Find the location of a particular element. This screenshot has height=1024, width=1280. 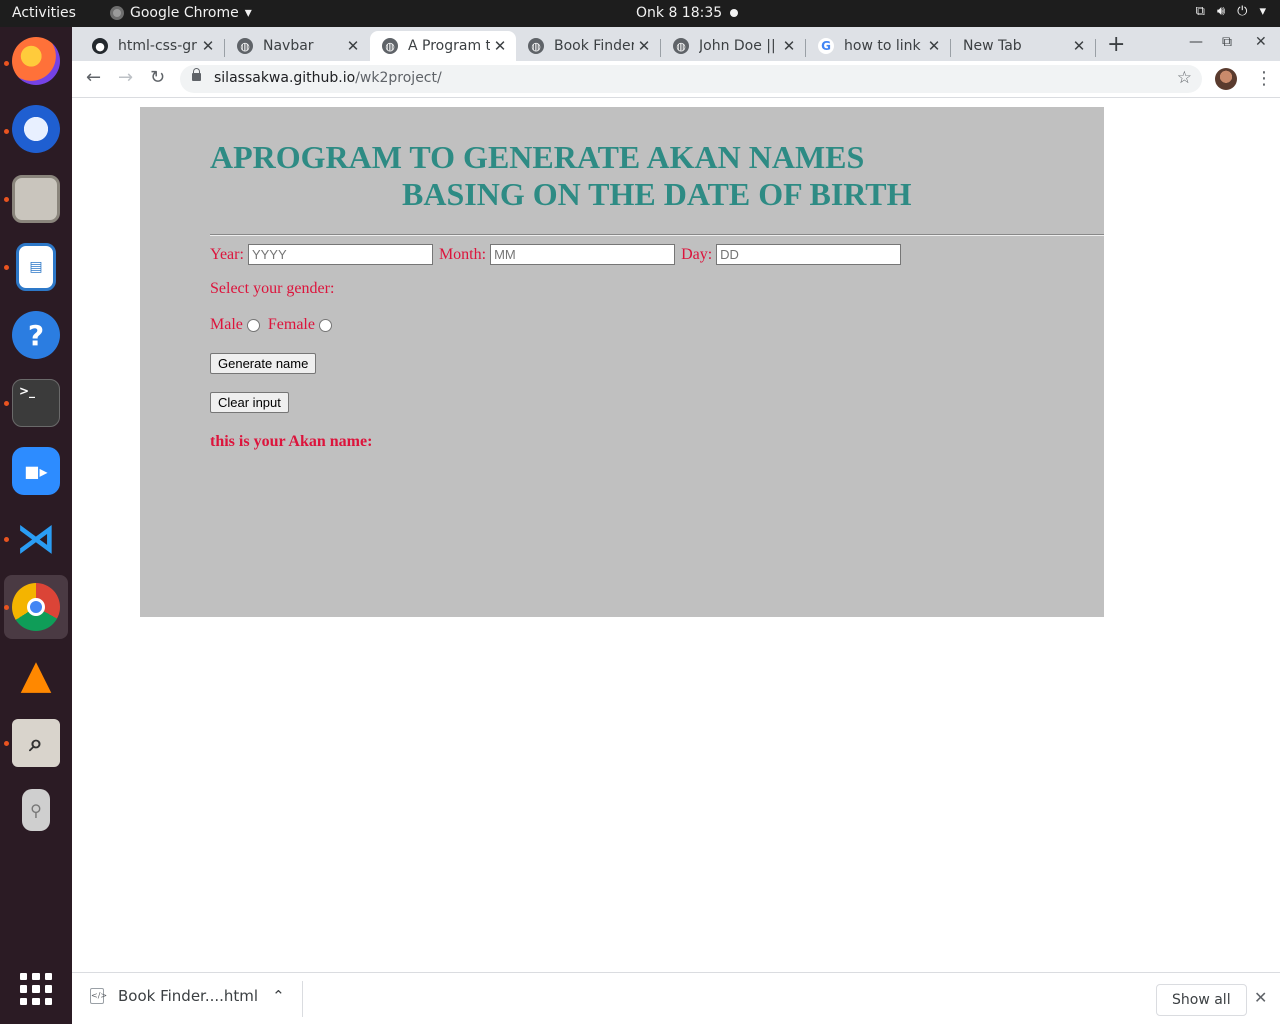

google-icon: G is located at coordinates (826, 46).